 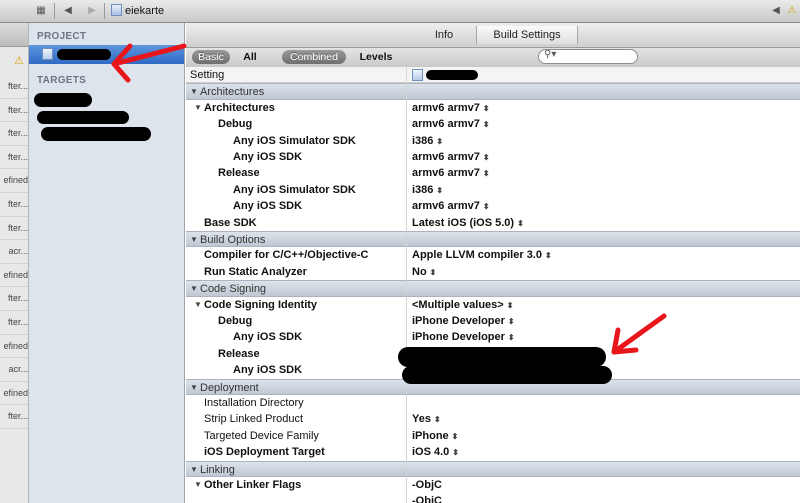 What do you see at coordinates (493, 403) in the screenshot?
I see `table-row: Installation Directory` at bounding box center [493, 403].